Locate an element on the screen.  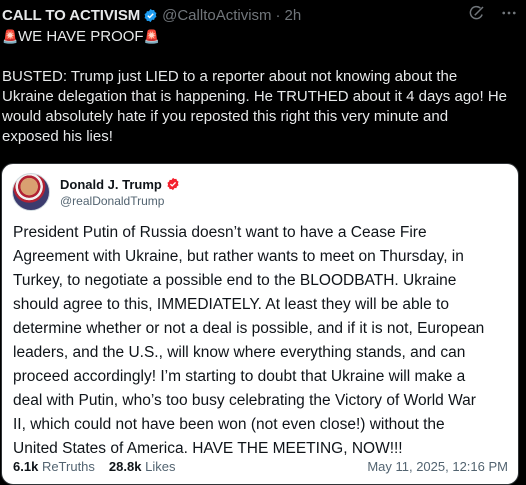
post-headline-line: 🚨WE HAVE PROOF🚨 is located at coordinates (259, 37).